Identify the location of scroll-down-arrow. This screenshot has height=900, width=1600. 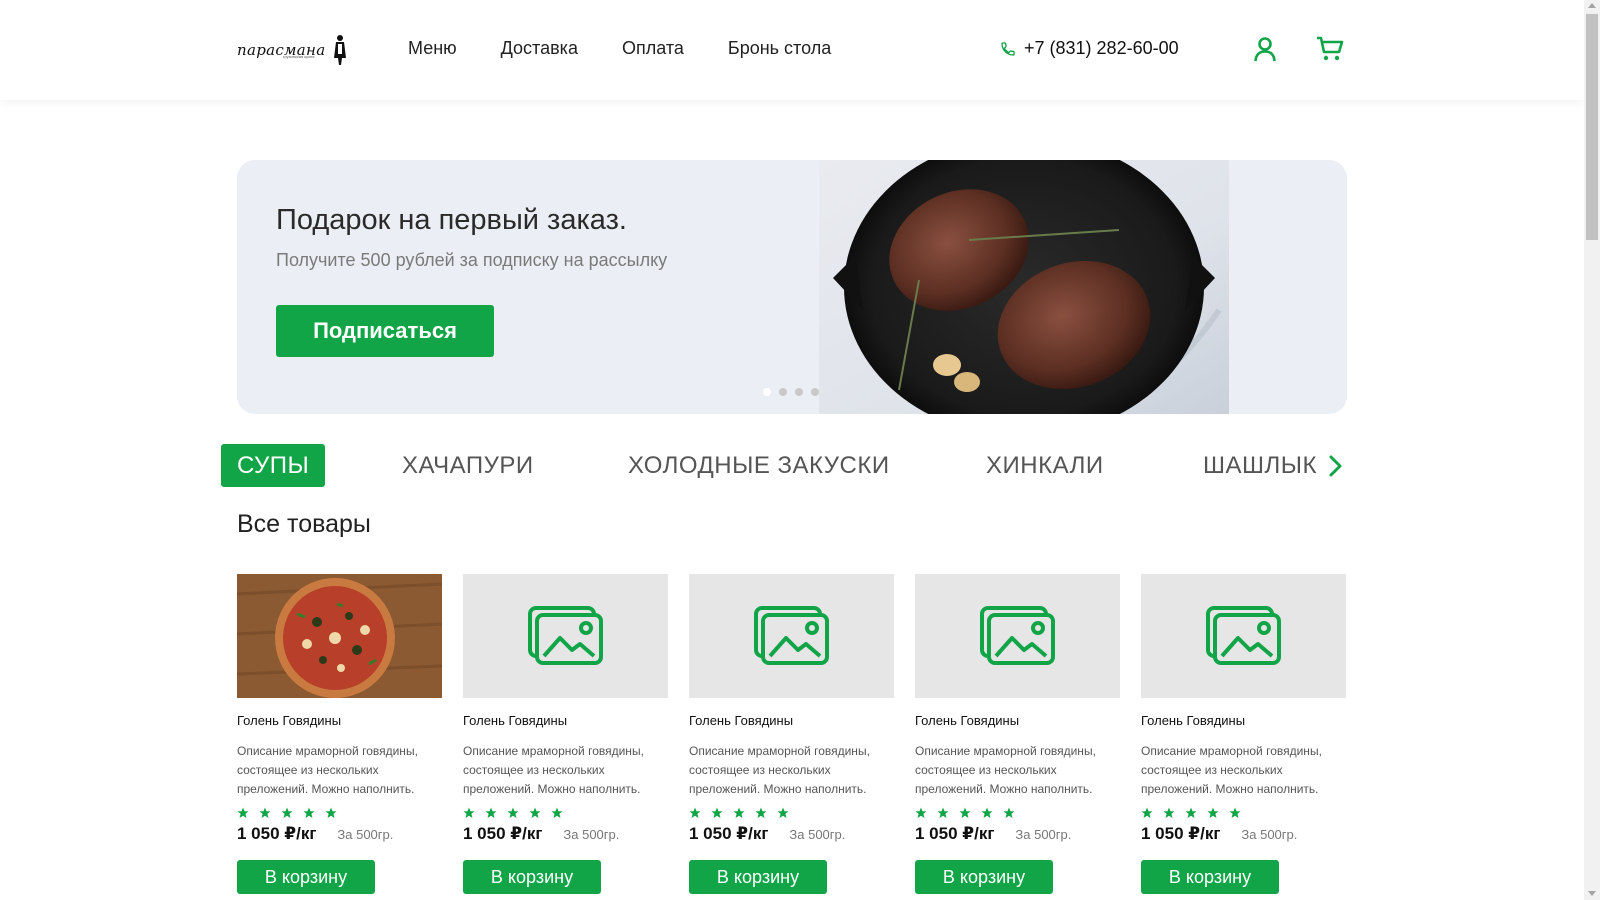
(1592, 893).